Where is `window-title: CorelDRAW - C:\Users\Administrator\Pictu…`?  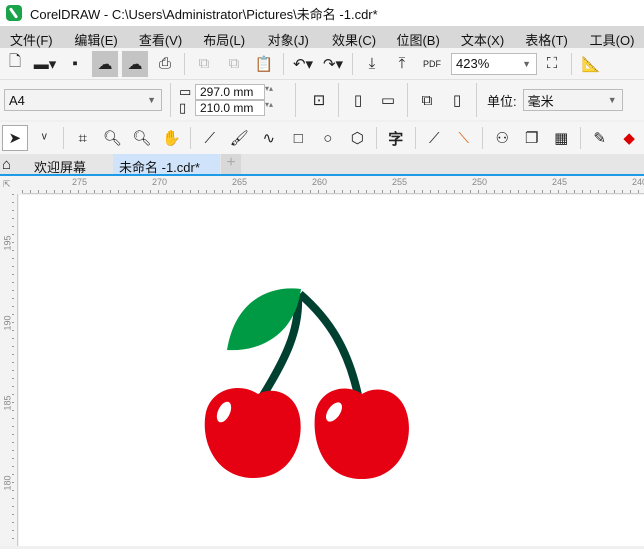 window-title: CorelDRAW - C:\Users\Administrator\Pictu… is located at coordinates (204, 14).